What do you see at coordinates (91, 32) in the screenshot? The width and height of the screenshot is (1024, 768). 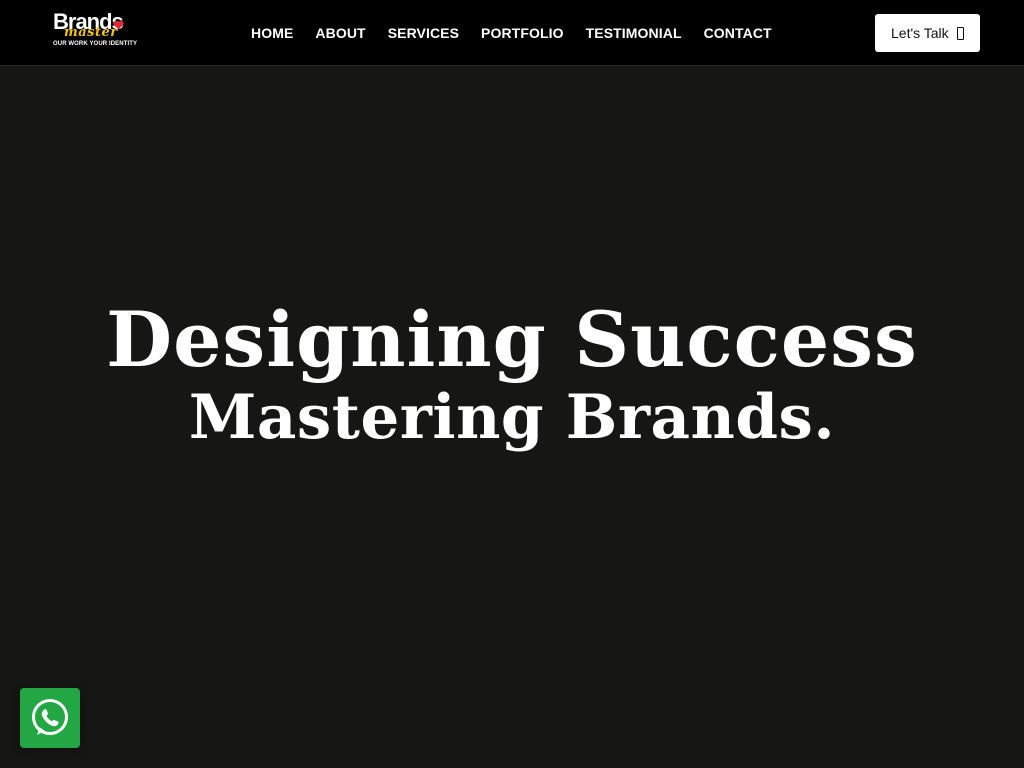 I see `logo-script: master` at bounding box center [91, 32].